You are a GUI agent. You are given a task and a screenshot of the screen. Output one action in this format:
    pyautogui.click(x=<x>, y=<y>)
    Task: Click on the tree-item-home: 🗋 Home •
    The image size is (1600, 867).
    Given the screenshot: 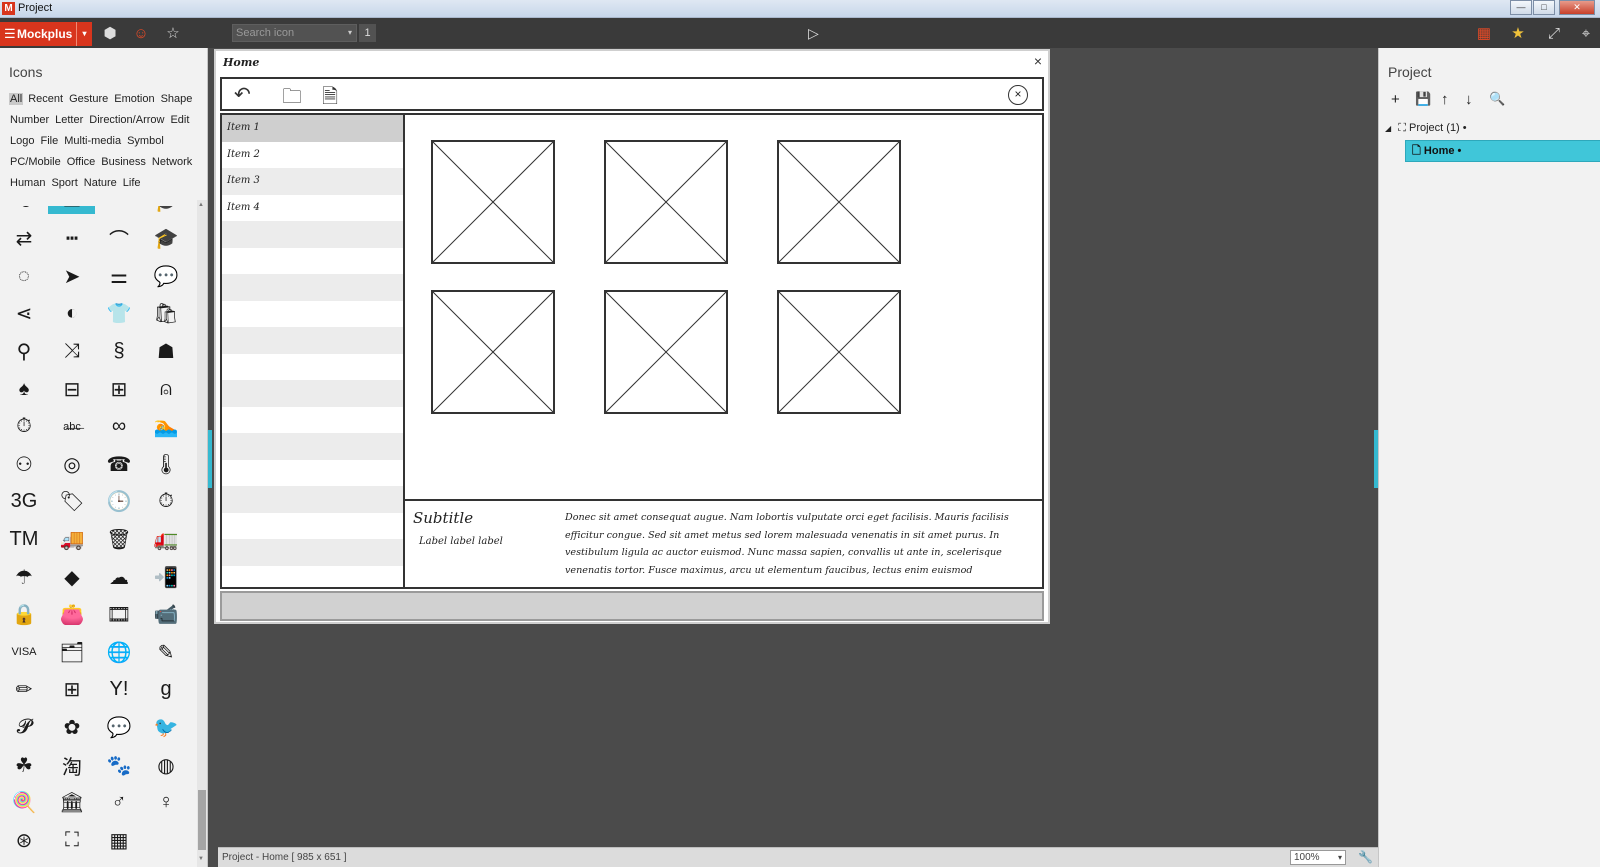 What is the action you would take?
    pyautogui.click(x=1502, y=151)
    